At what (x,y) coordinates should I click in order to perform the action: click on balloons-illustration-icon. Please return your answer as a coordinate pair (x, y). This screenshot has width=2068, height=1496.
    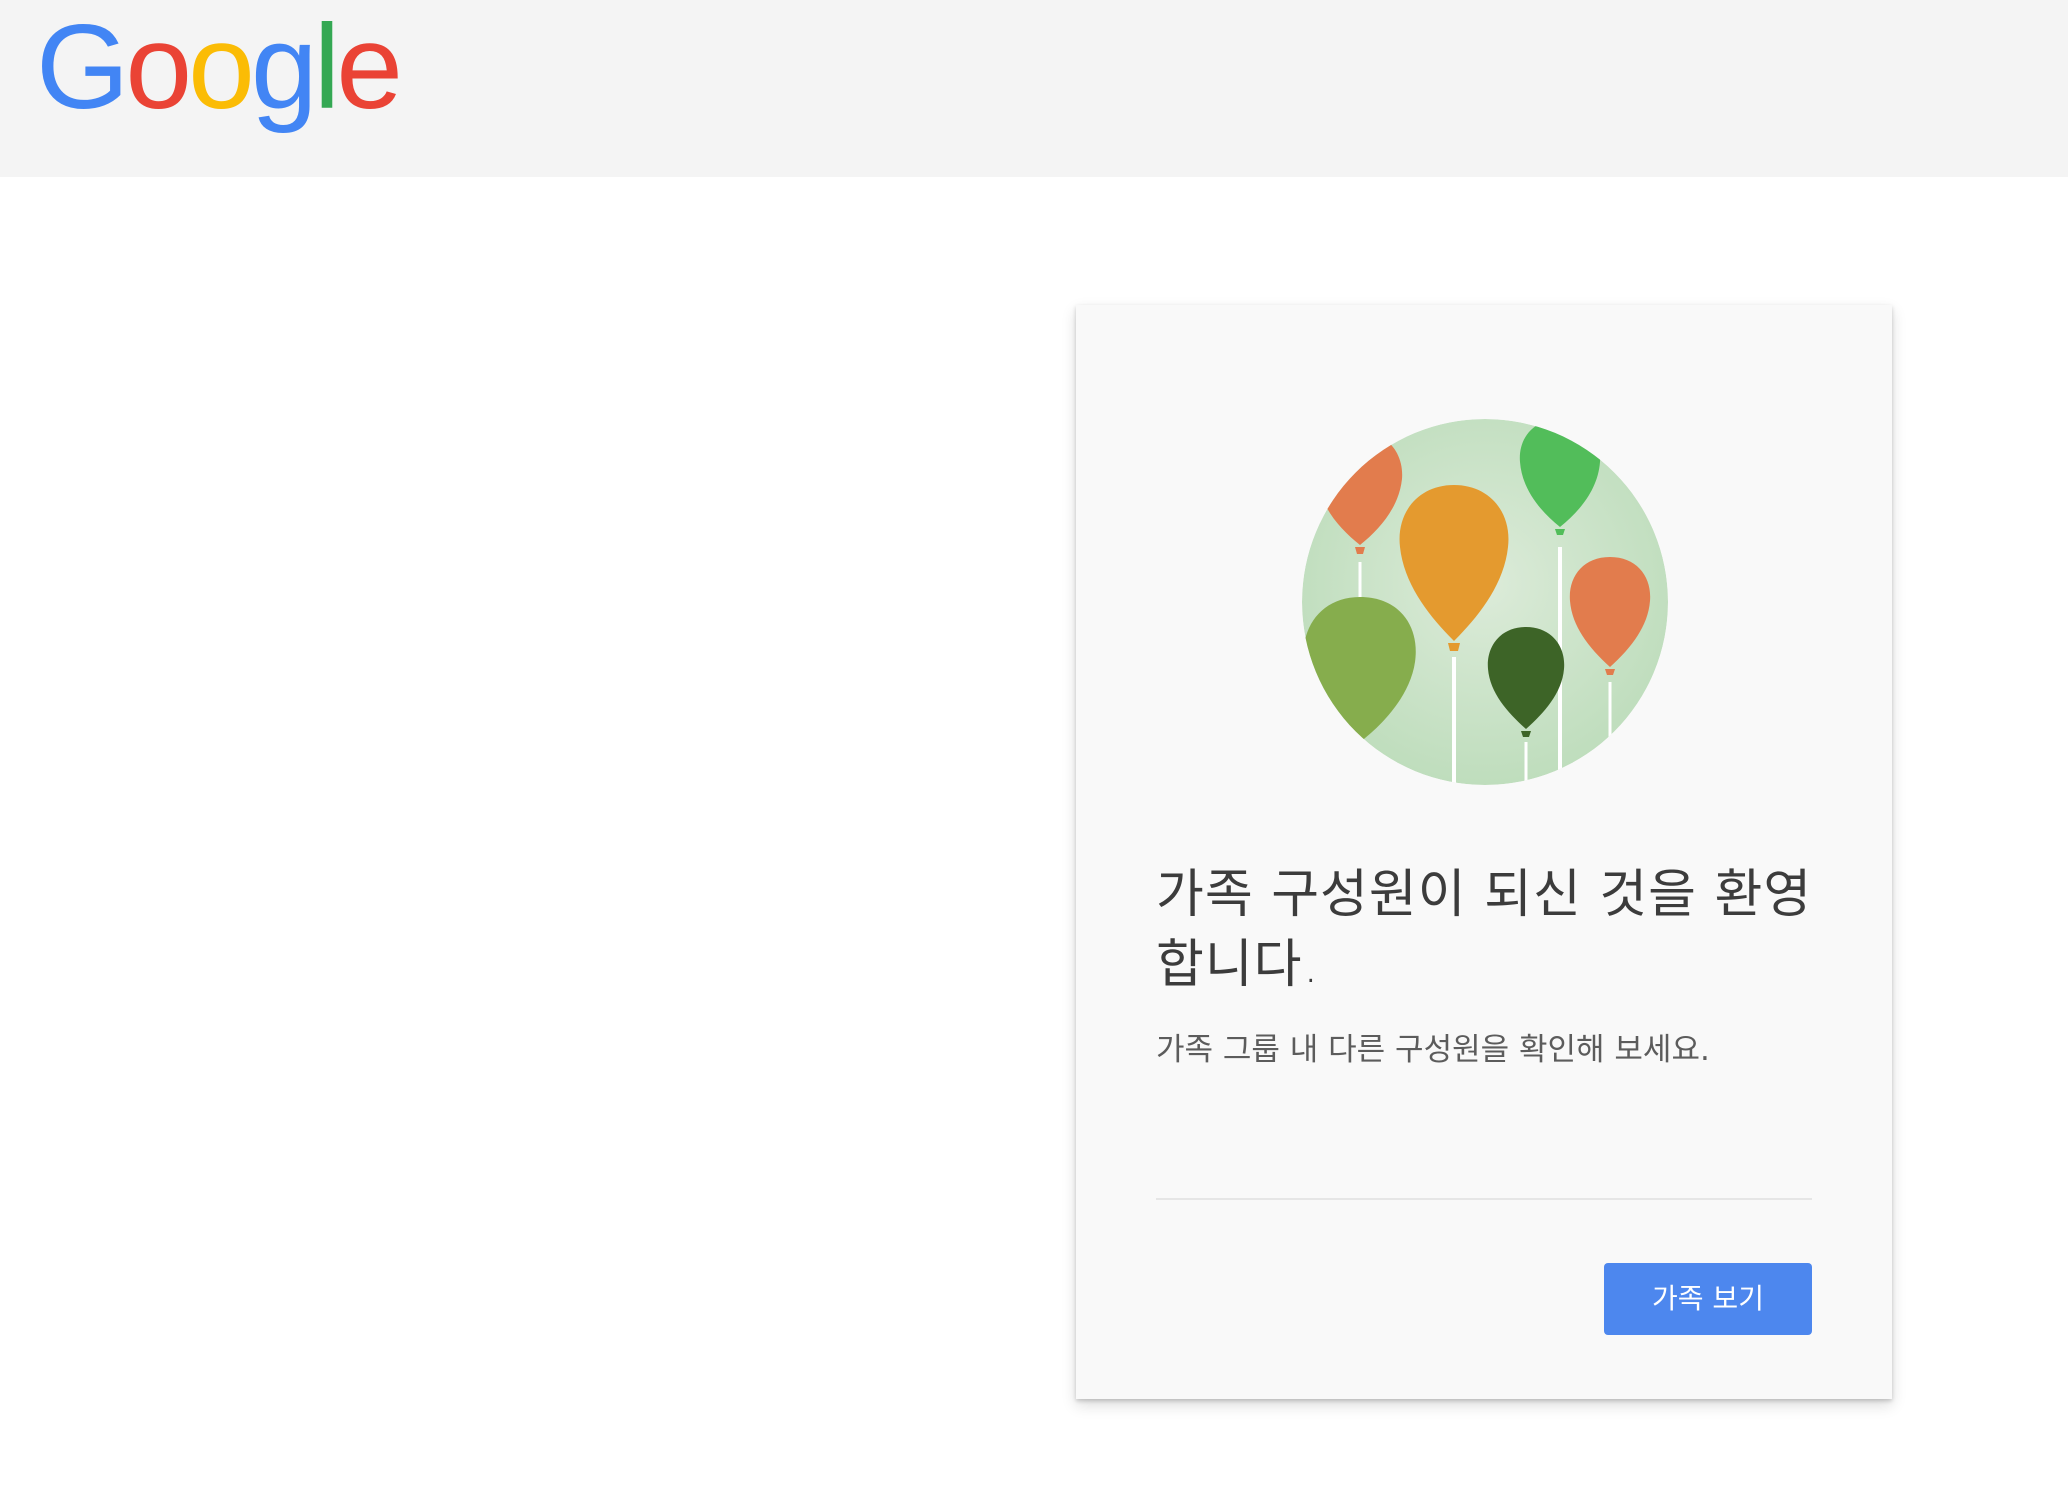
    Looking at the image, I should click on (1485, 602).